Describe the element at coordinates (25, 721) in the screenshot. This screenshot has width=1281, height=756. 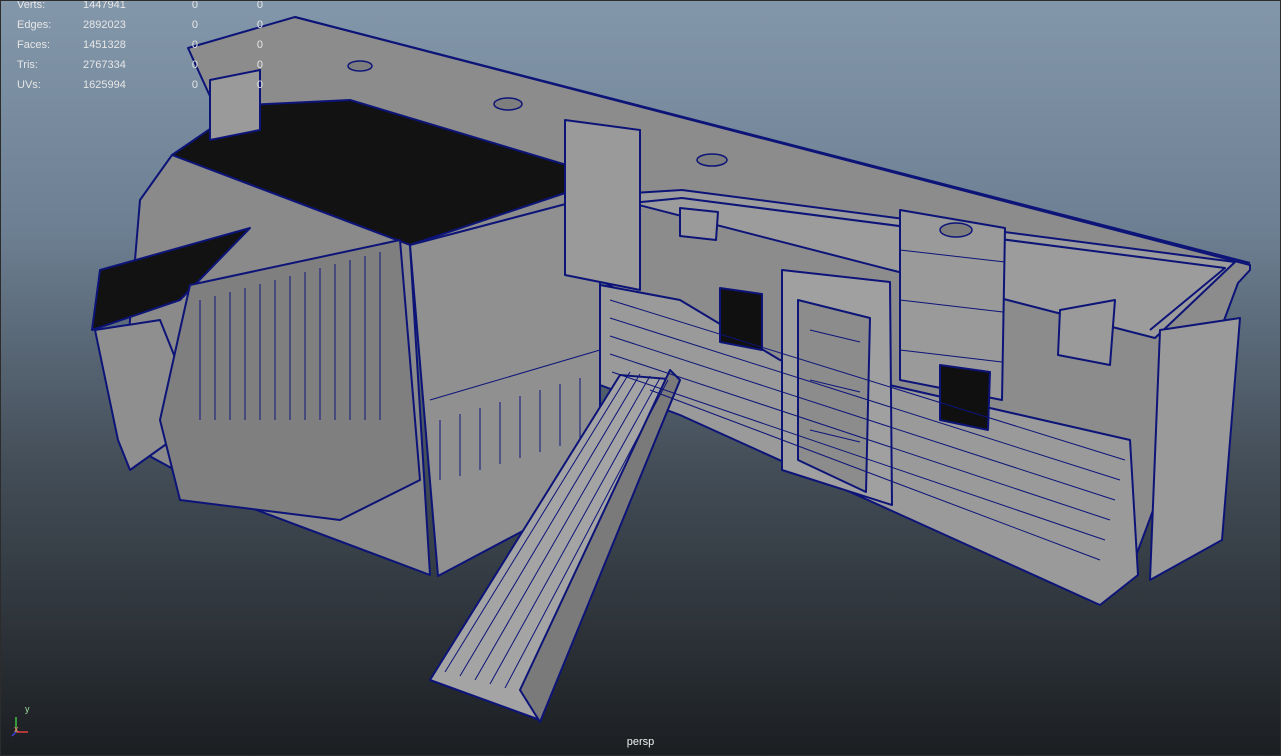
I see `view-axis-gizmo: y x` at that location.